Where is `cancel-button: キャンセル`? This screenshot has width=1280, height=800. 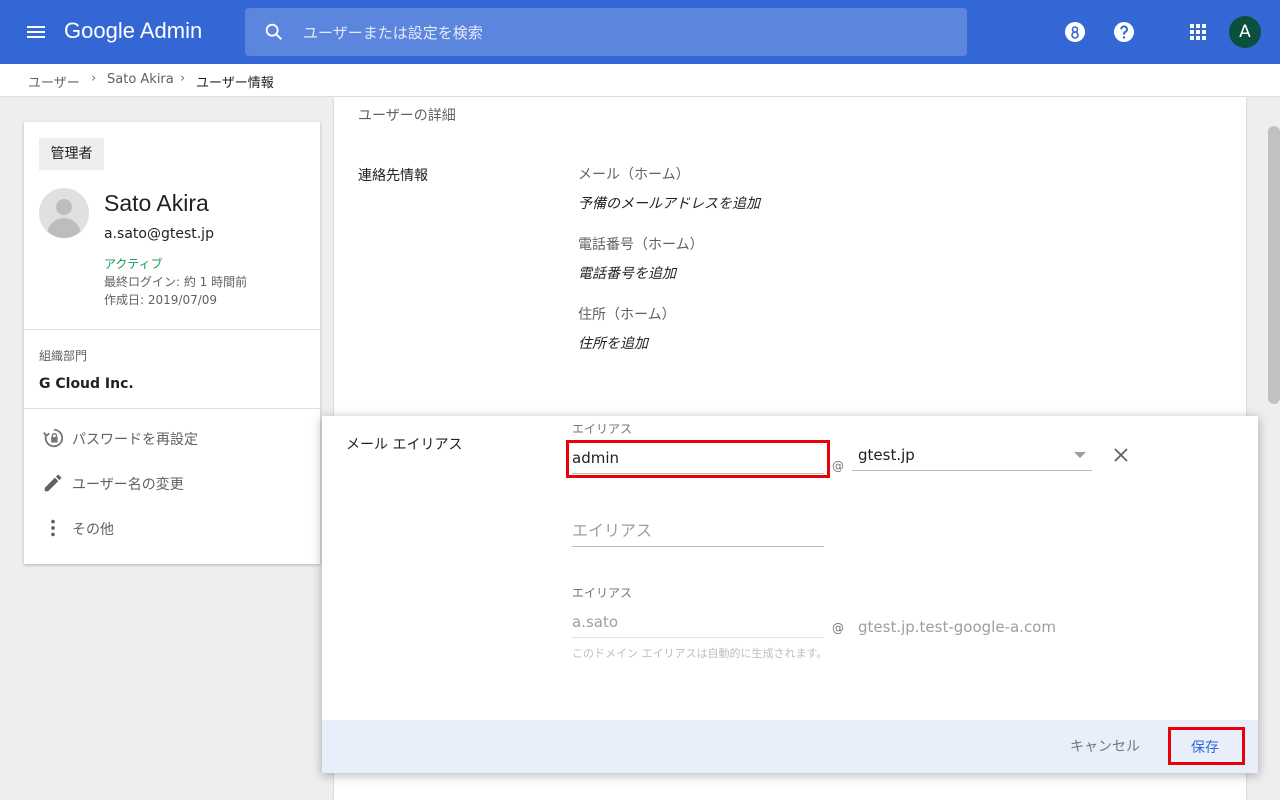
cancel-button: キャンセル is located at coordinates (1105, 746).